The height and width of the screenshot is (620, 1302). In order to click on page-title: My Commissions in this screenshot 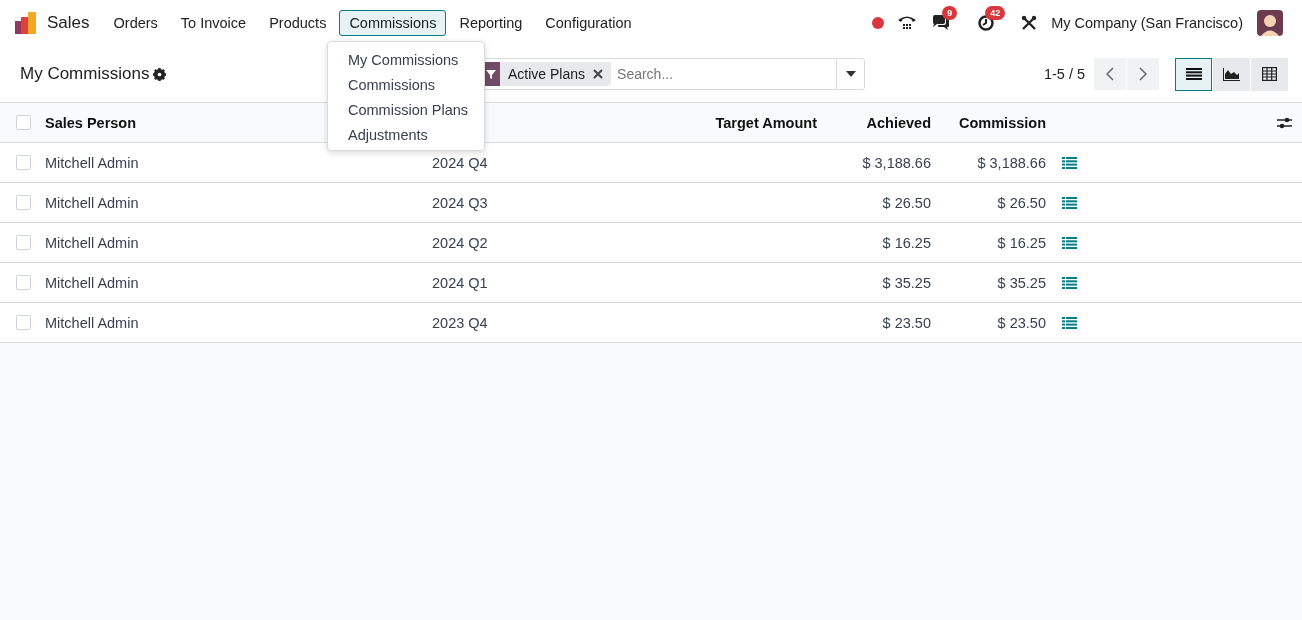, I will do `click(85, 74)`.